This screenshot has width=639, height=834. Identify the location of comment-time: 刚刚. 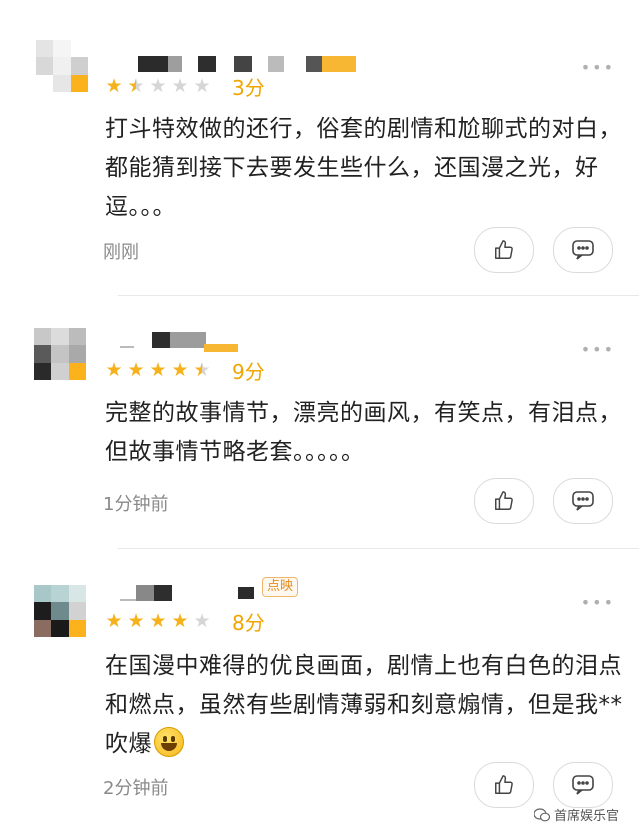
(121, 252).